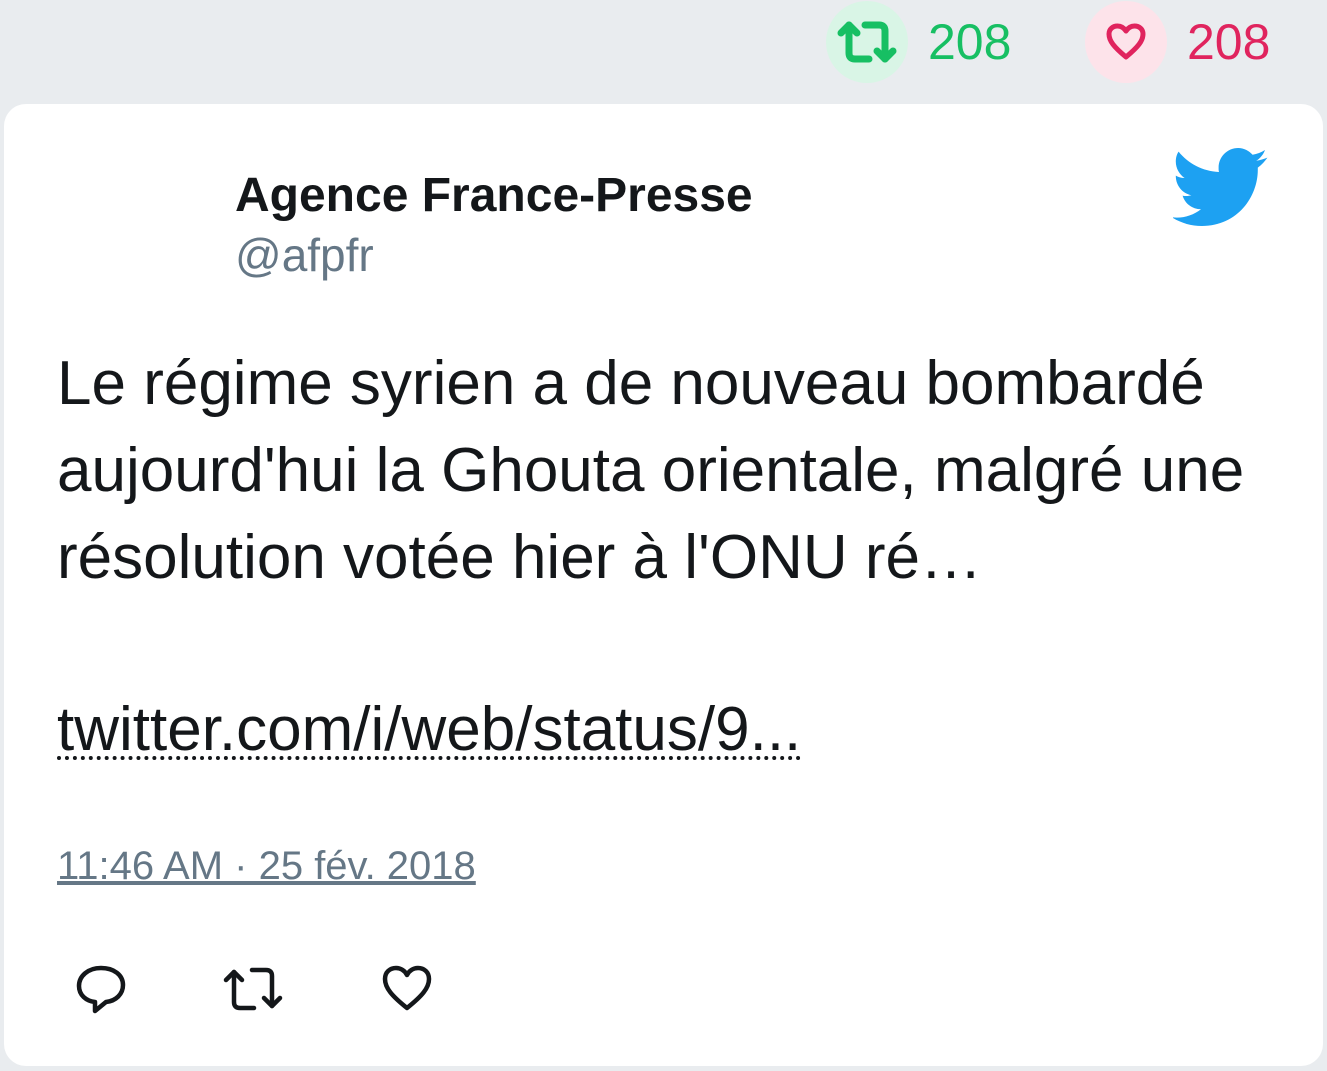 The image size is (1327, 1071). What do you see at coordinates (1229, 42) in the screenshot?
I see `like-count: 208` at bounding box center [1229, 42].